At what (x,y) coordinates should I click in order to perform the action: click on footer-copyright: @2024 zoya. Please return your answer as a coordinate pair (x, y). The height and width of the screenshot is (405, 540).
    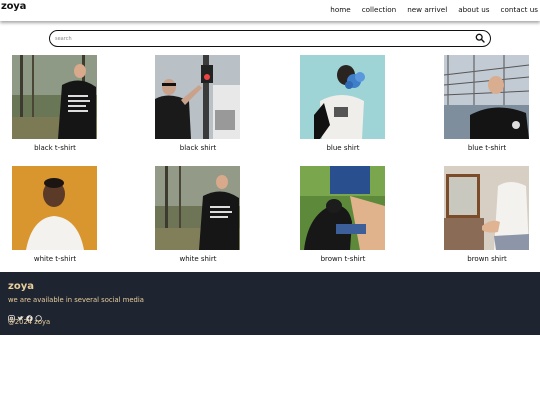
    Looking at the image, I should click on (29, 322).